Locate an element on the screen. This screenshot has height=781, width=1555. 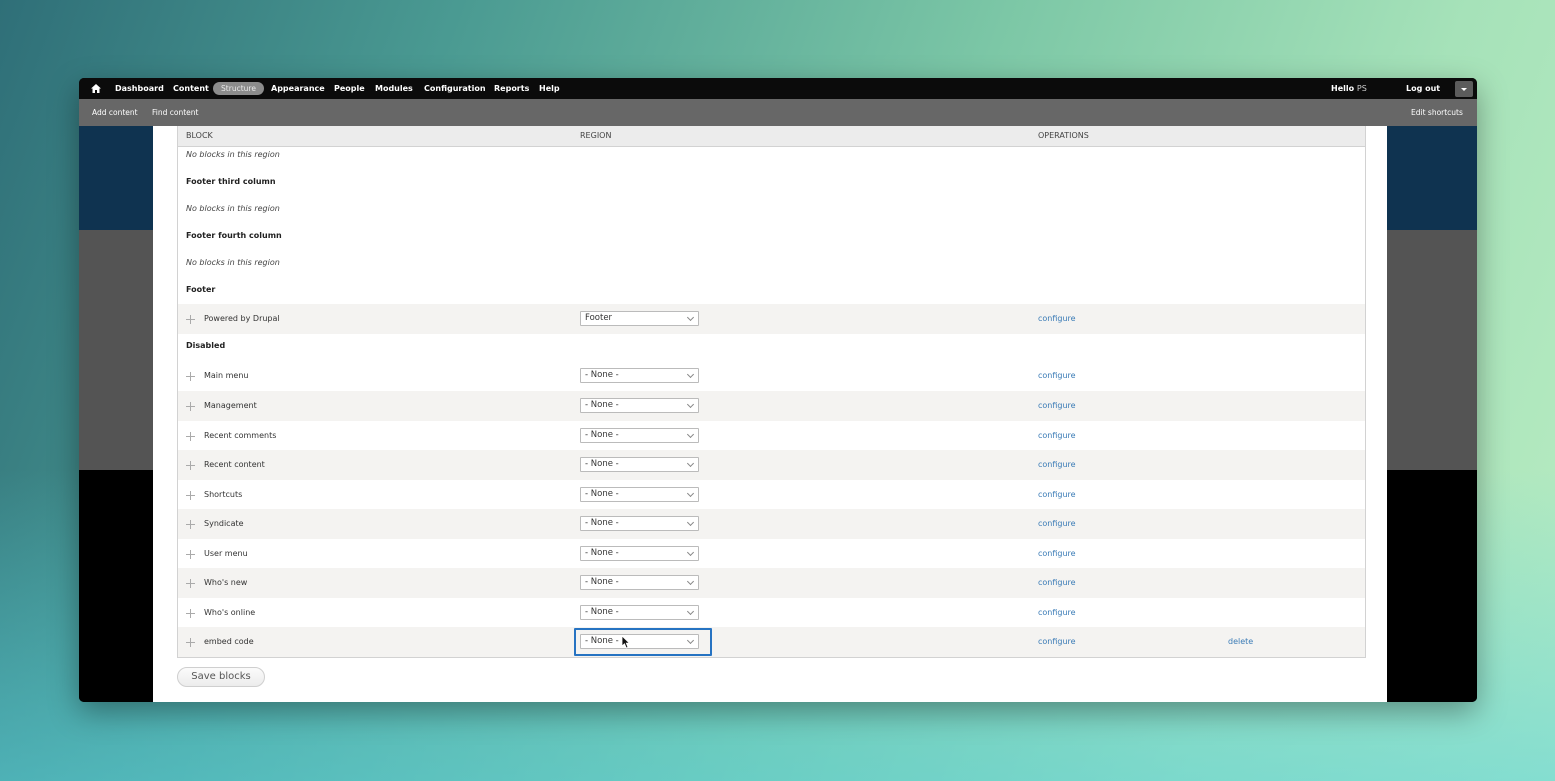
block-name: Who's online is located at coordinates (230, 612).